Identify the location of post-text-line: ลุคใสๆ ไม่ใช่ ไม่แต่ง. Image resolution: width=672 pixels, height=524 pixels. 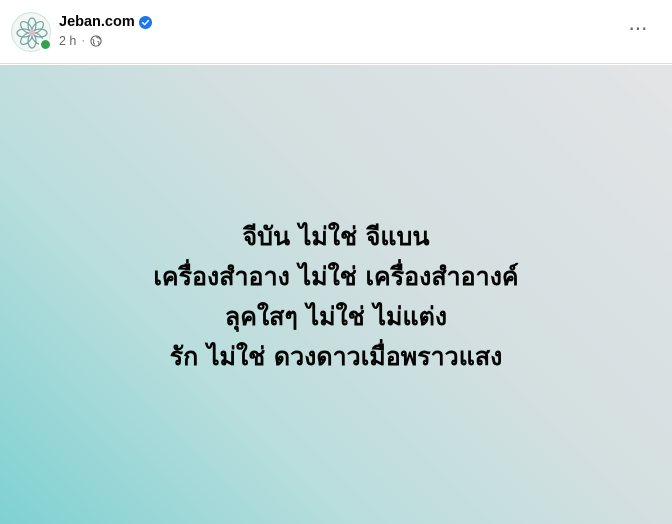
(336, 316).